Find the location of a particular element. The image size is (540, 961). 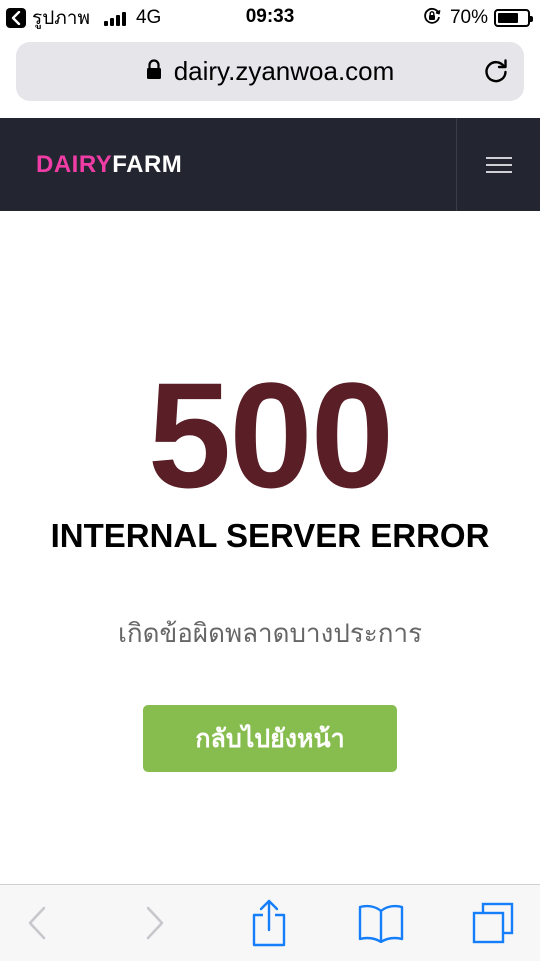

status-bar: รูปภาพ 4G 09:33 70% is located at coordinates (270, 18).